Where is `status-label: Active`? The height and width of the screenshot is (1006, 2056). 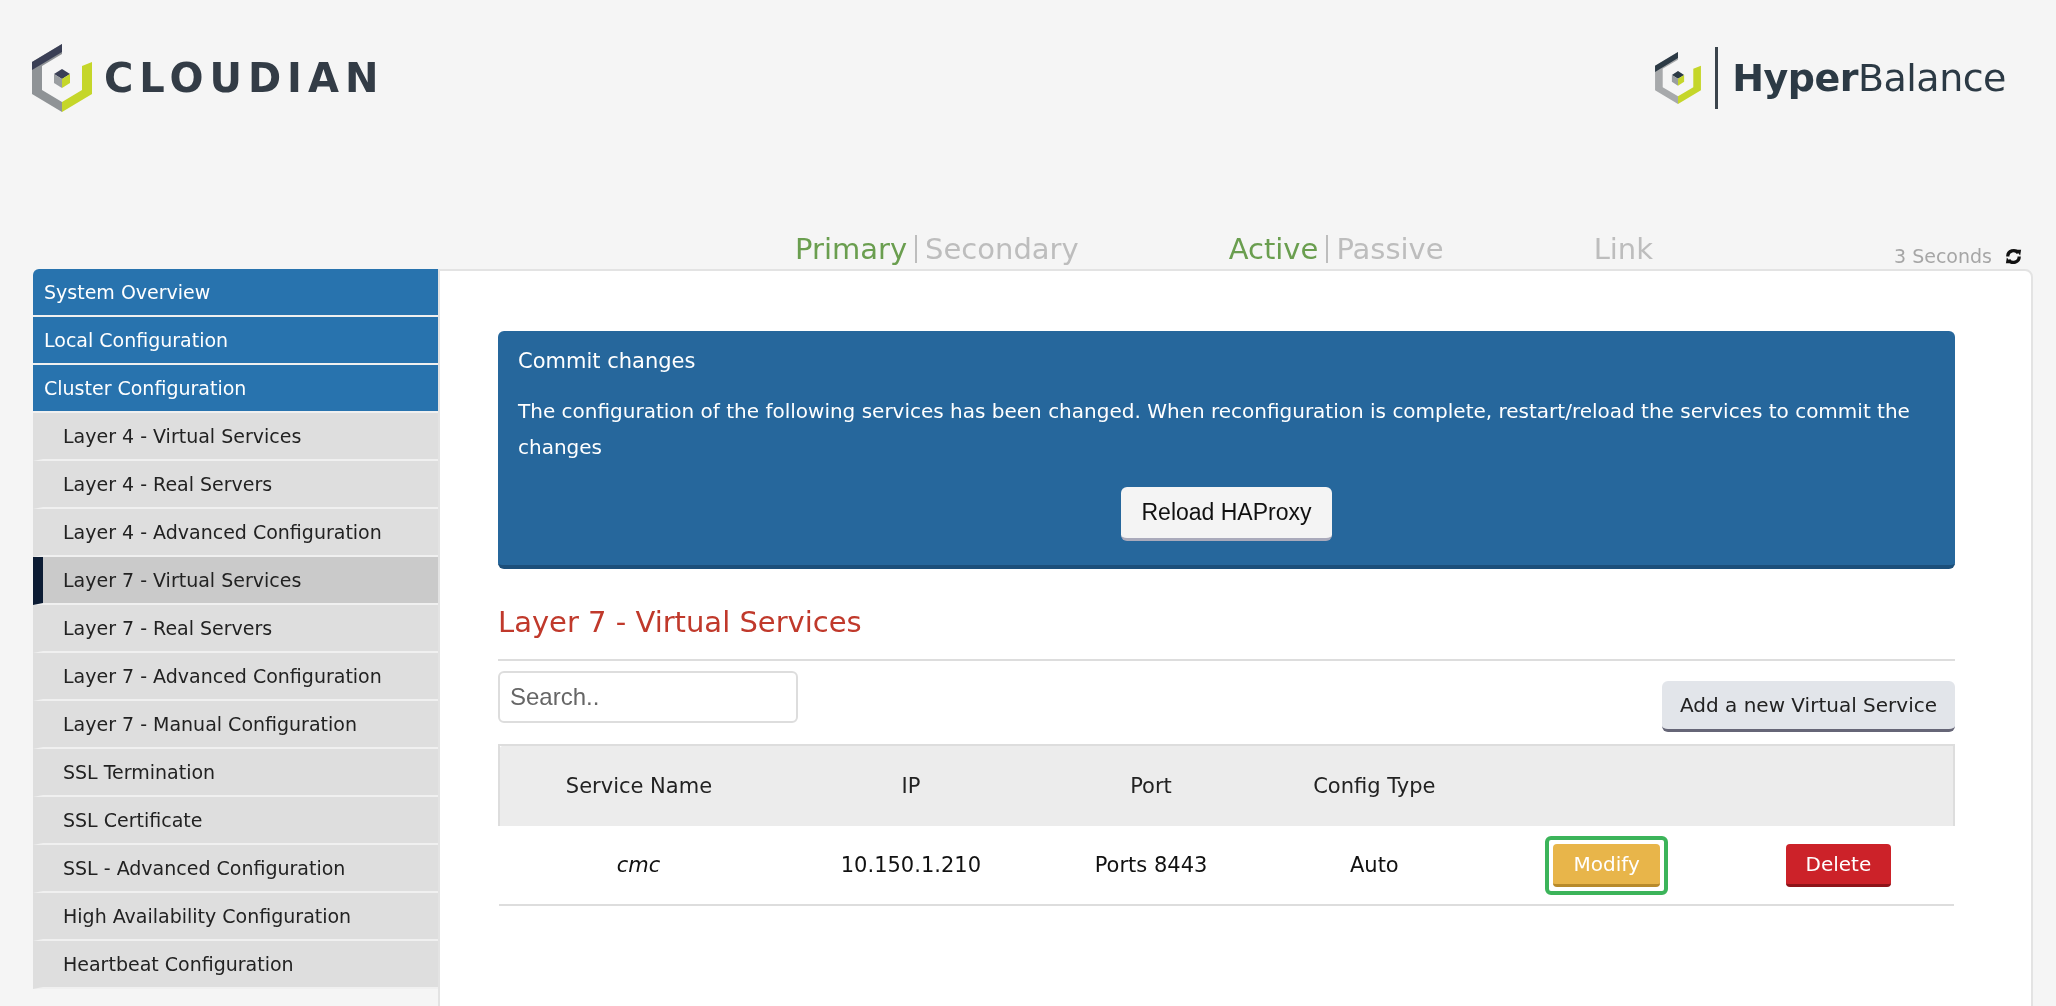 status-label: Active is located at coordinates (1273, 249).